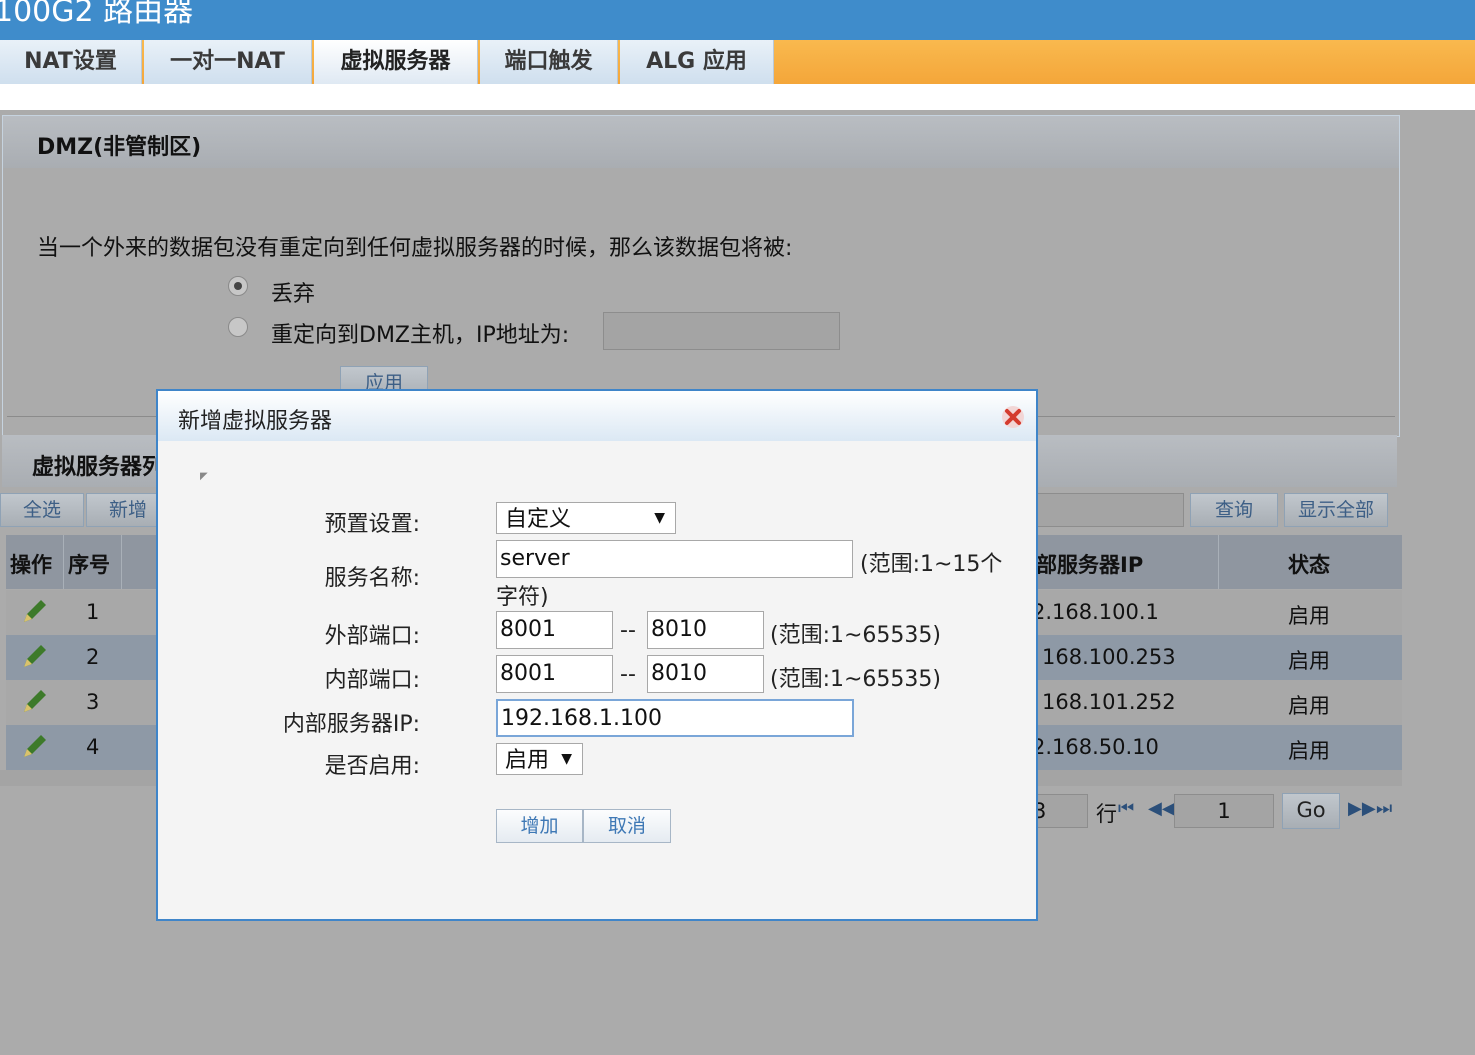 This screenshot has width=1475, height=1055. Describe the element at coordinates (1013, 417) in the screenshot. I see `close-icon` at that location.